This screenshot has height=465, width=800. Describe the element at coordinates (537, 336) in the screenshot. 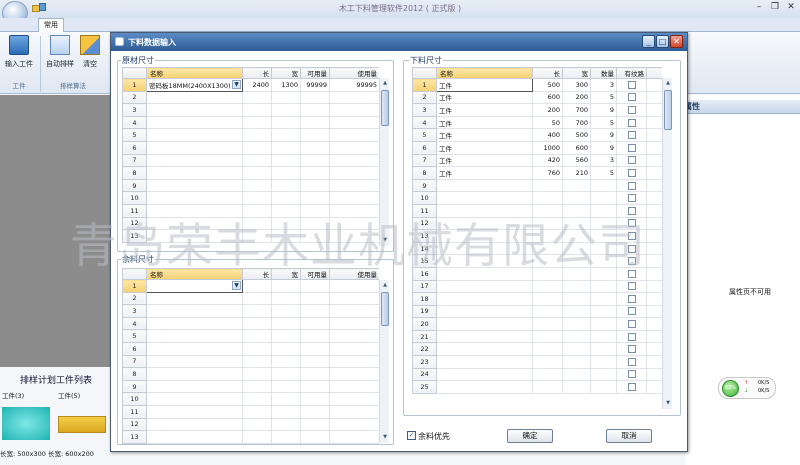

I see `table-row: 21` at that location.